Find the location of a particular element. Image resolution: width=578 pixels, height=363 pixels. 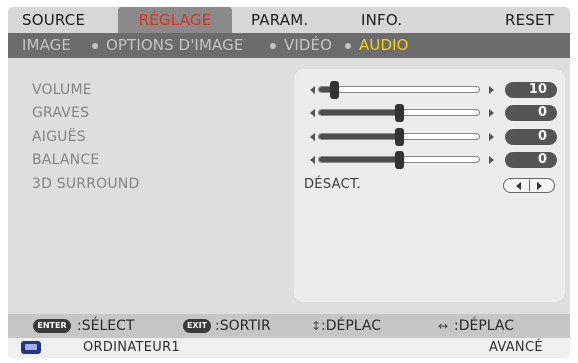

input-source: ORDINATEUR1 is located at coordinates (131, 347).